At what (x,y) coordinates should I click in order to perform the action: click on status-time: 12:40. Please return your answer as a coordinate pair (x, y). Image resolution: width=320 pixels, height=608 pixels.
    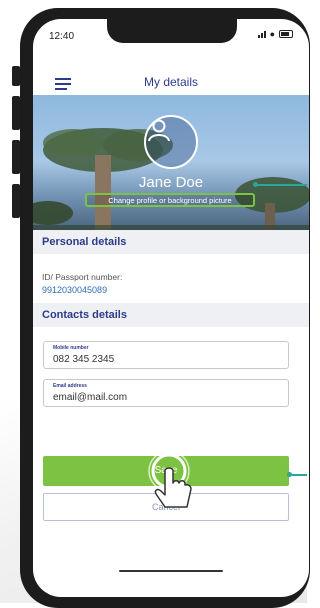
    Looking at the image, I should click on (62, 36).